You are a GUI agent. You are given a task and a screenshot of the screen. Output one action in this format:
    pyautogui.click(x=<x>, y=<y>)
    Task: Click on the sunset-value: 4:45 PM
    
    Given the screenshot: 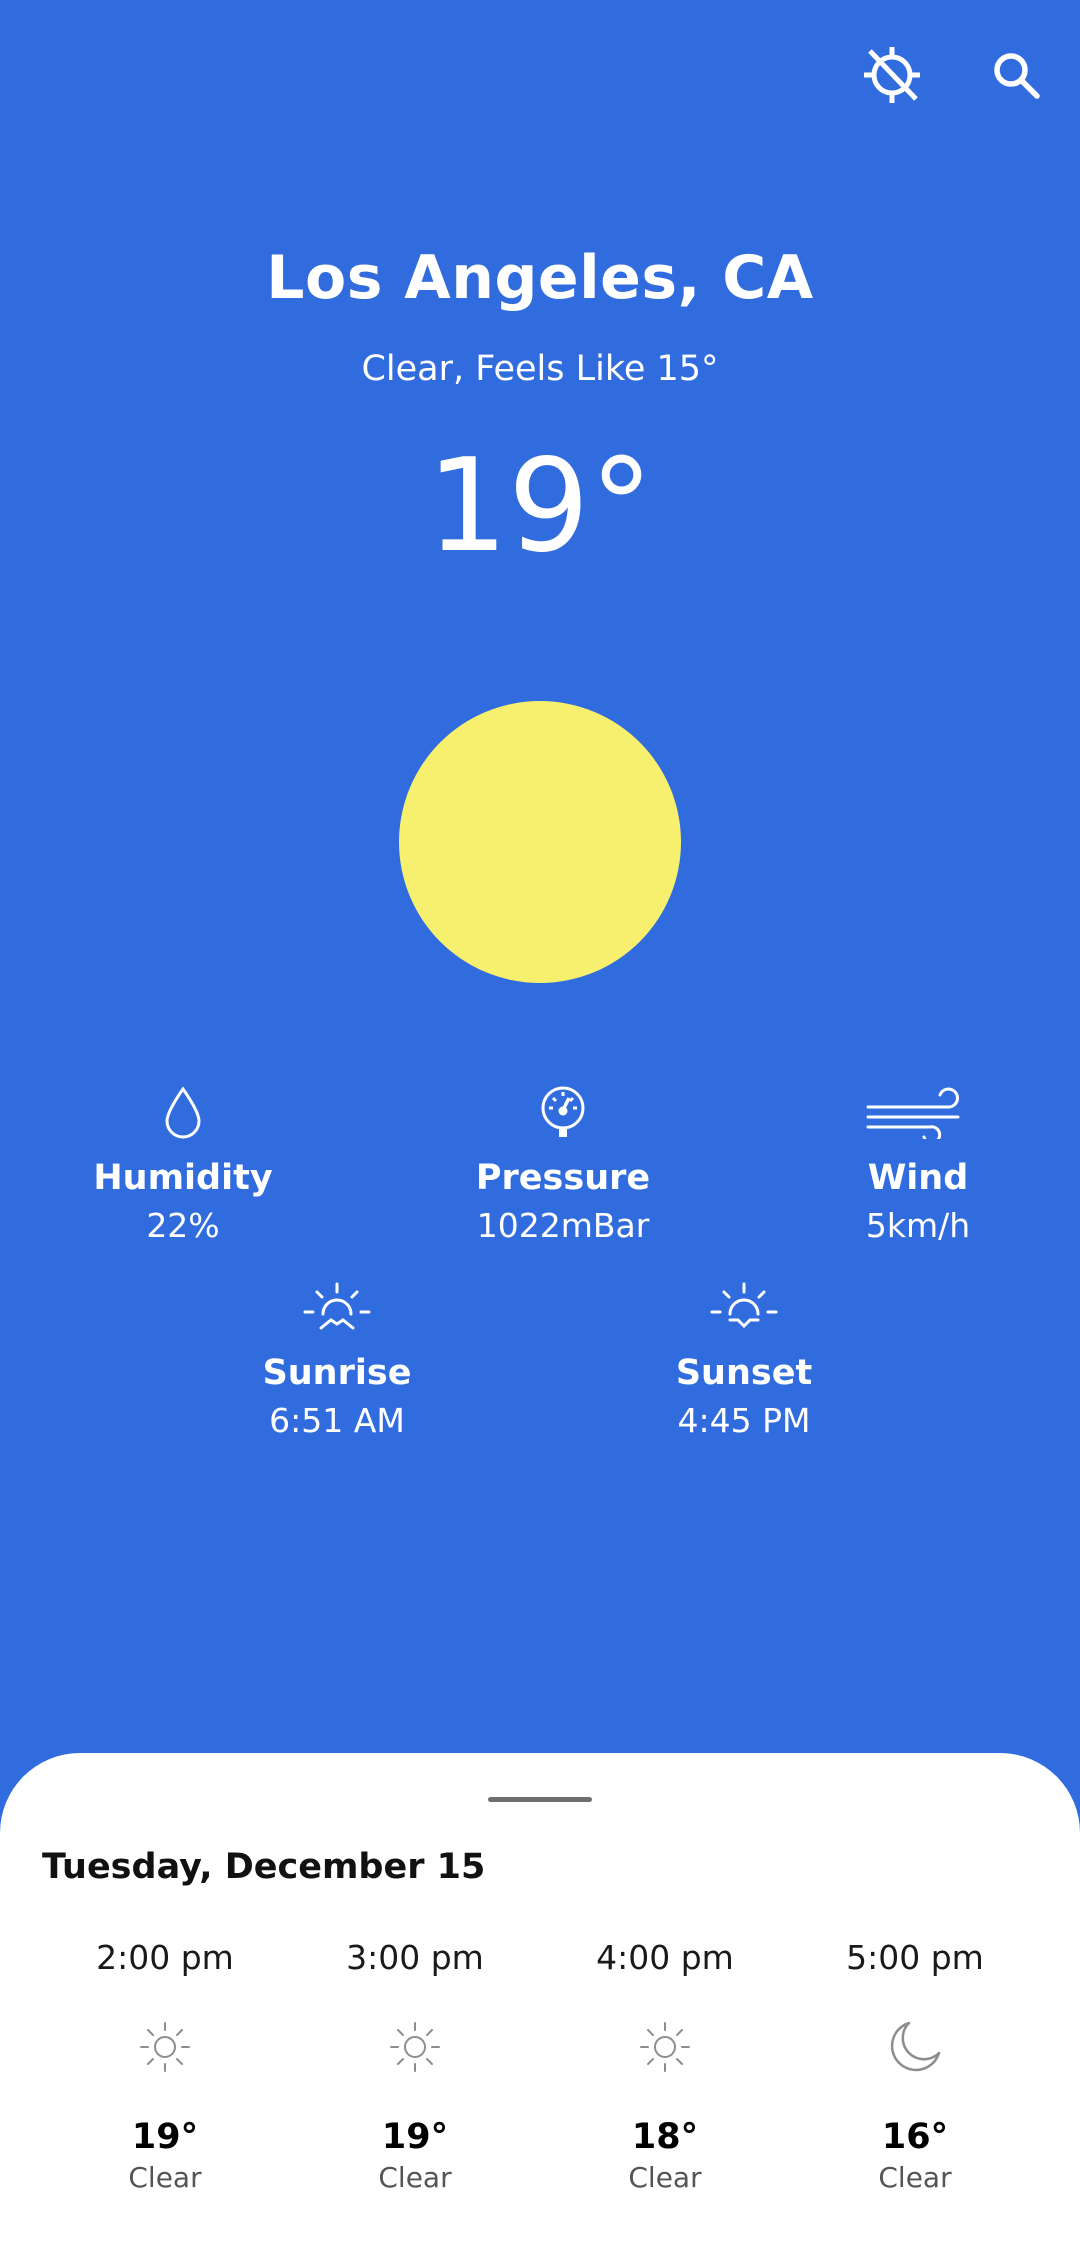 What is the action you would take?
    pyautogui.click(x=744, y=1420)
    